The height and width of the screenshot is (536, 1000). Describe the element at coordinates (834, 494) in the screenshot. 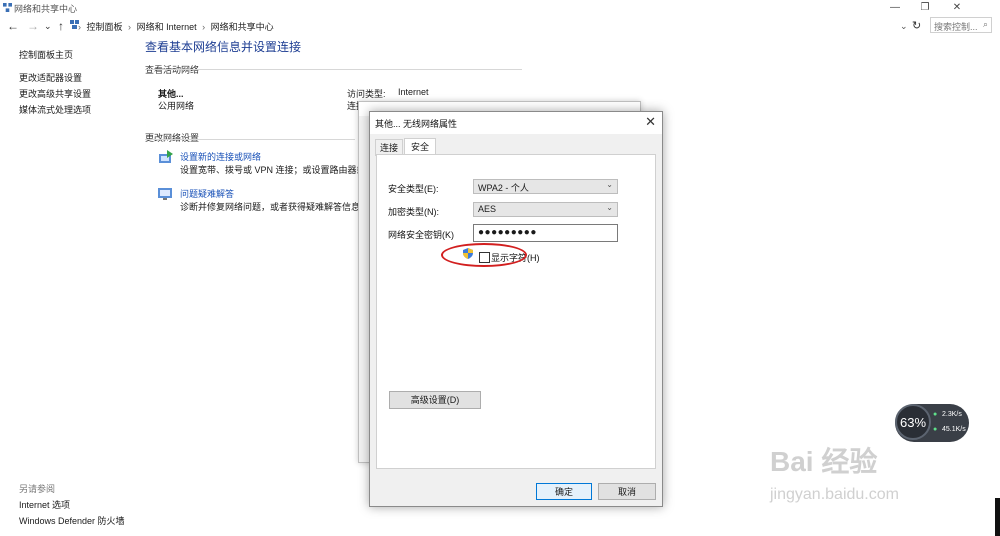

I see `baidu-watermark-url: jingyan.baidu.com` at that location.